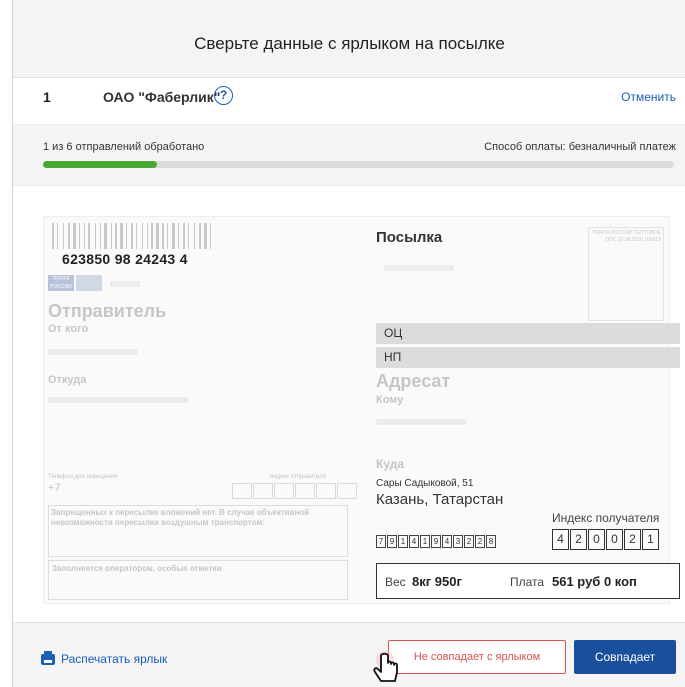  I want to click on dialog-header: Сверьте данные с ярлыком на посылке, so click(349, 39).